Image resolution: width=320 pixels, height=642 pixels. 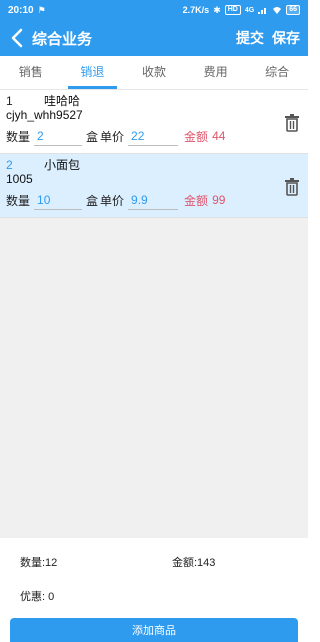 What do you see at coordinates (250, 38) in the screenshot?
I see `submit-button: 提交` at bounding box center [250, 38].